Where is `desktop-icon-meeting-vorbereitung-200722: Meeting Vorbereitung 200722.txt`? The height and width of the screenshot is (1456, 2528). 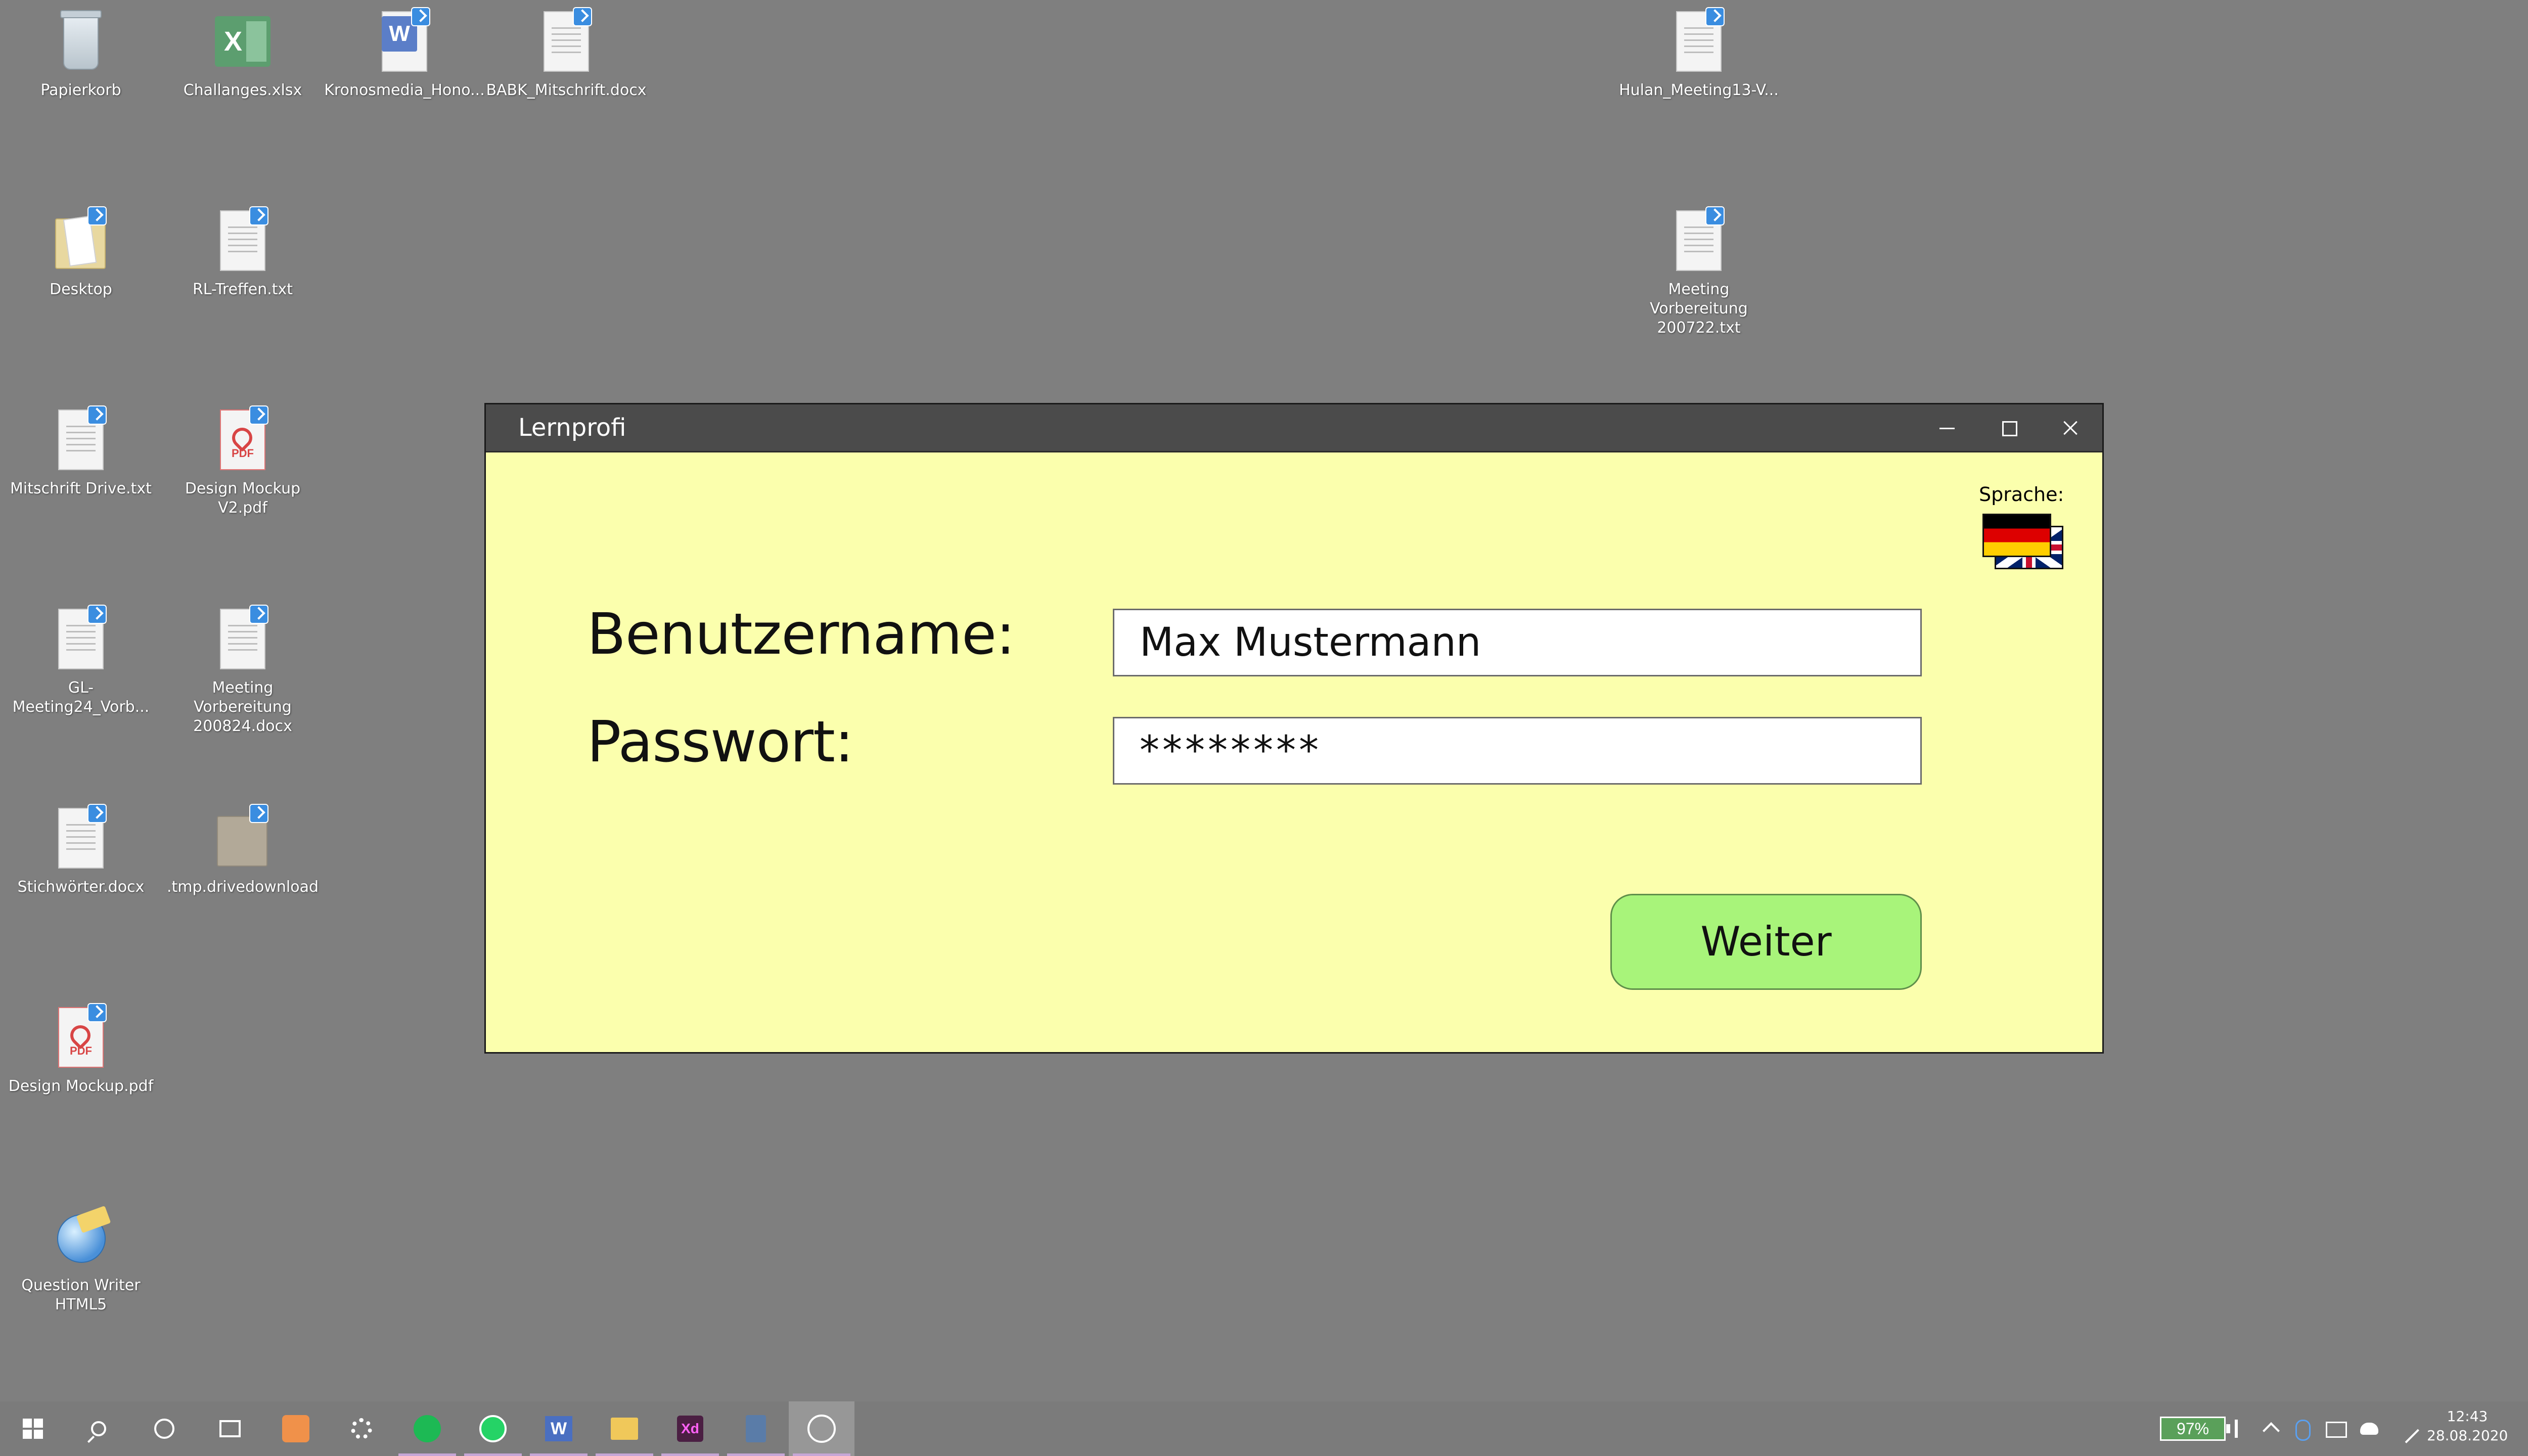 desktop-icon-meeting-vorbereitung-200722: Meeting Vorbereitung 200722.txt is located at coordinates (1699, 272).